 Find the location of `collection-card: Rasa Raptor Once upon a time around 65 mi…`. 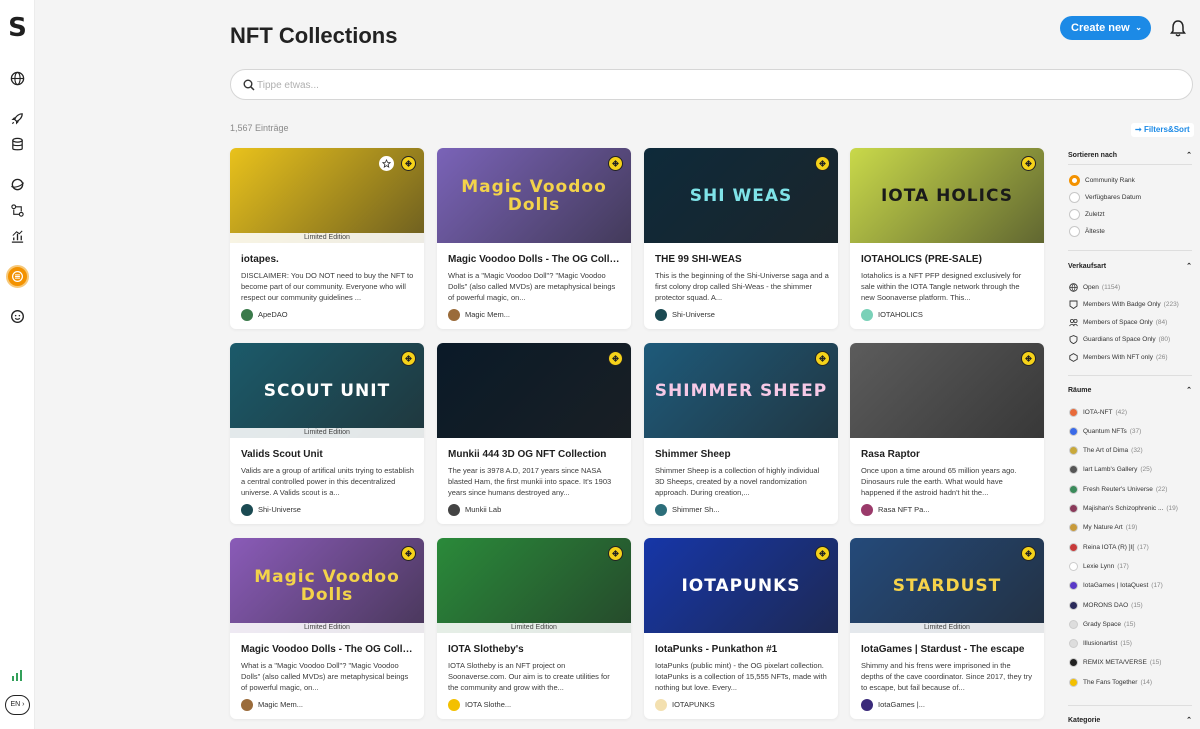

collection-card: Rasa Raptor Once upon a time around 65 mi… is located at coordinates (947, 433).